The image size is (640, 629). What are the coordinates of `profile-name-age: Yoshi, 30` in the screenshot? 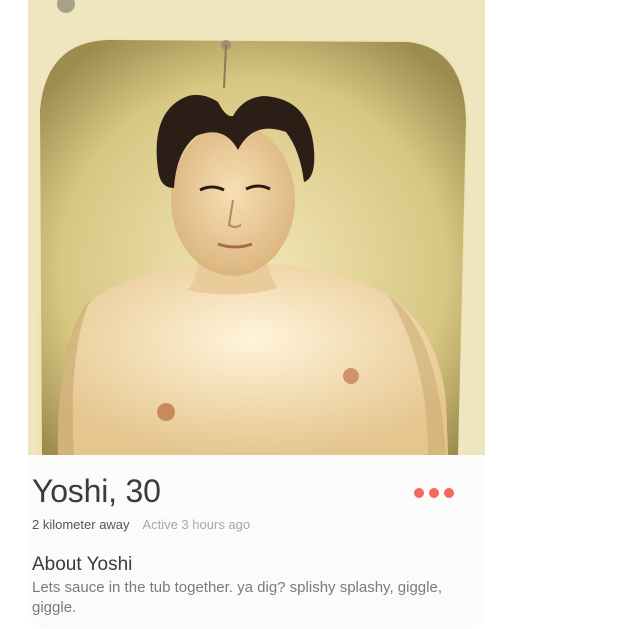 It's located at (96, 491).